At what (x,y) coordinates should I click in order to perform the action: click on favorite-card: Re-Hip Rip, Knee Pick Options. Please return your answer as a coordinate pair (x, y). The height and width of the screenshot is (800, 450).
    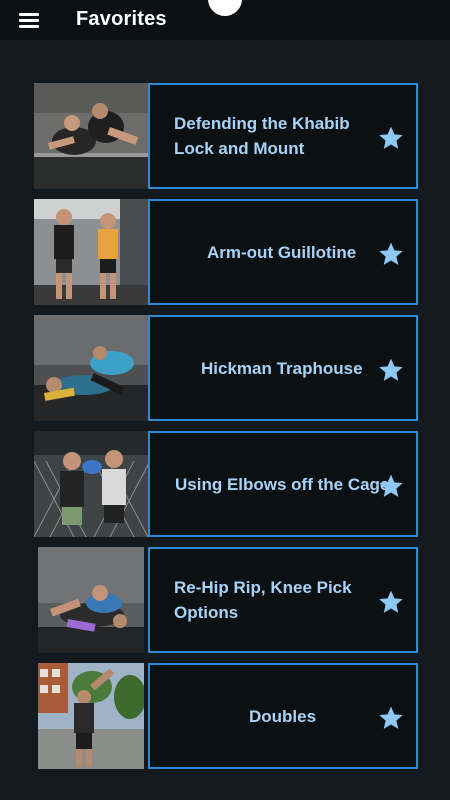
    Looking at the image, I should click on (225, 600).